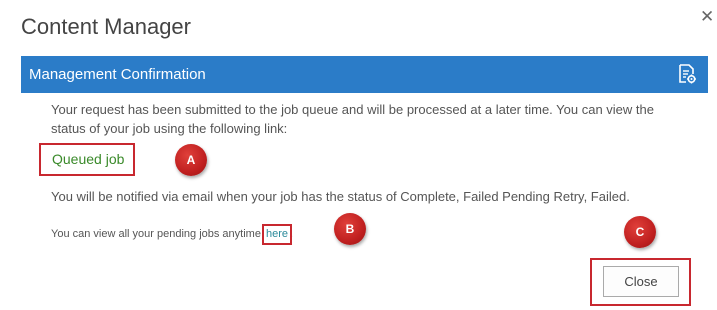 This screenshot has width=717, height=310. Describe the element at coordinates (292, 234) in the screenshot. I see `pending-jobs-suffix: .` at that location.